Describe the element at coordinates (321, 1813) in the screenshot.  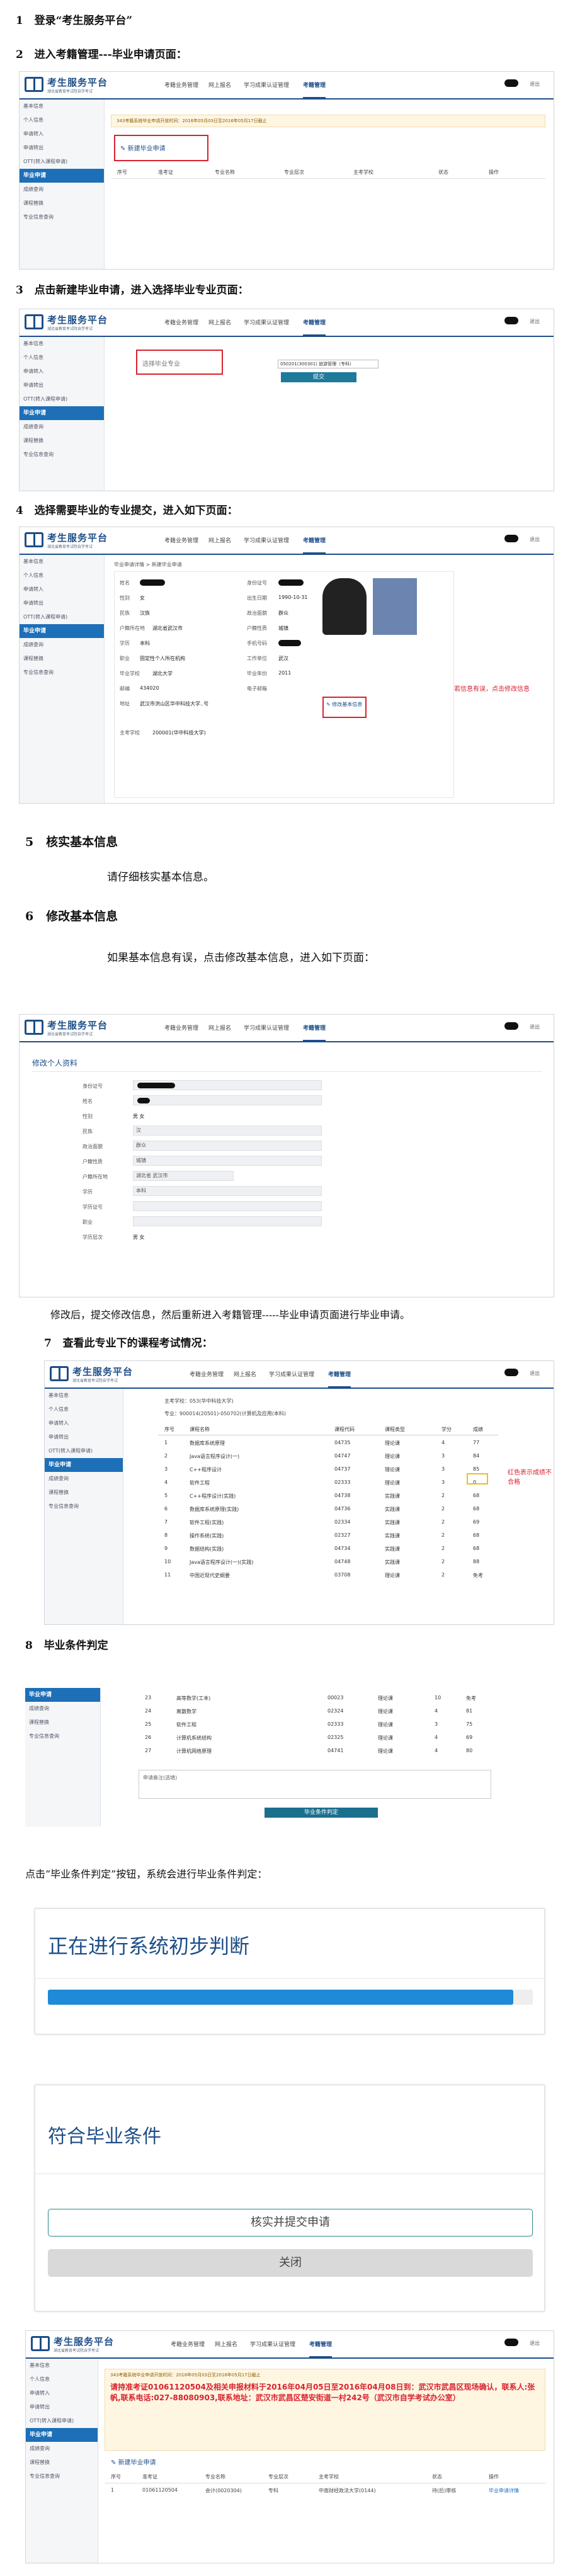
I see `judge-button: 毕业条件判定` at that location.